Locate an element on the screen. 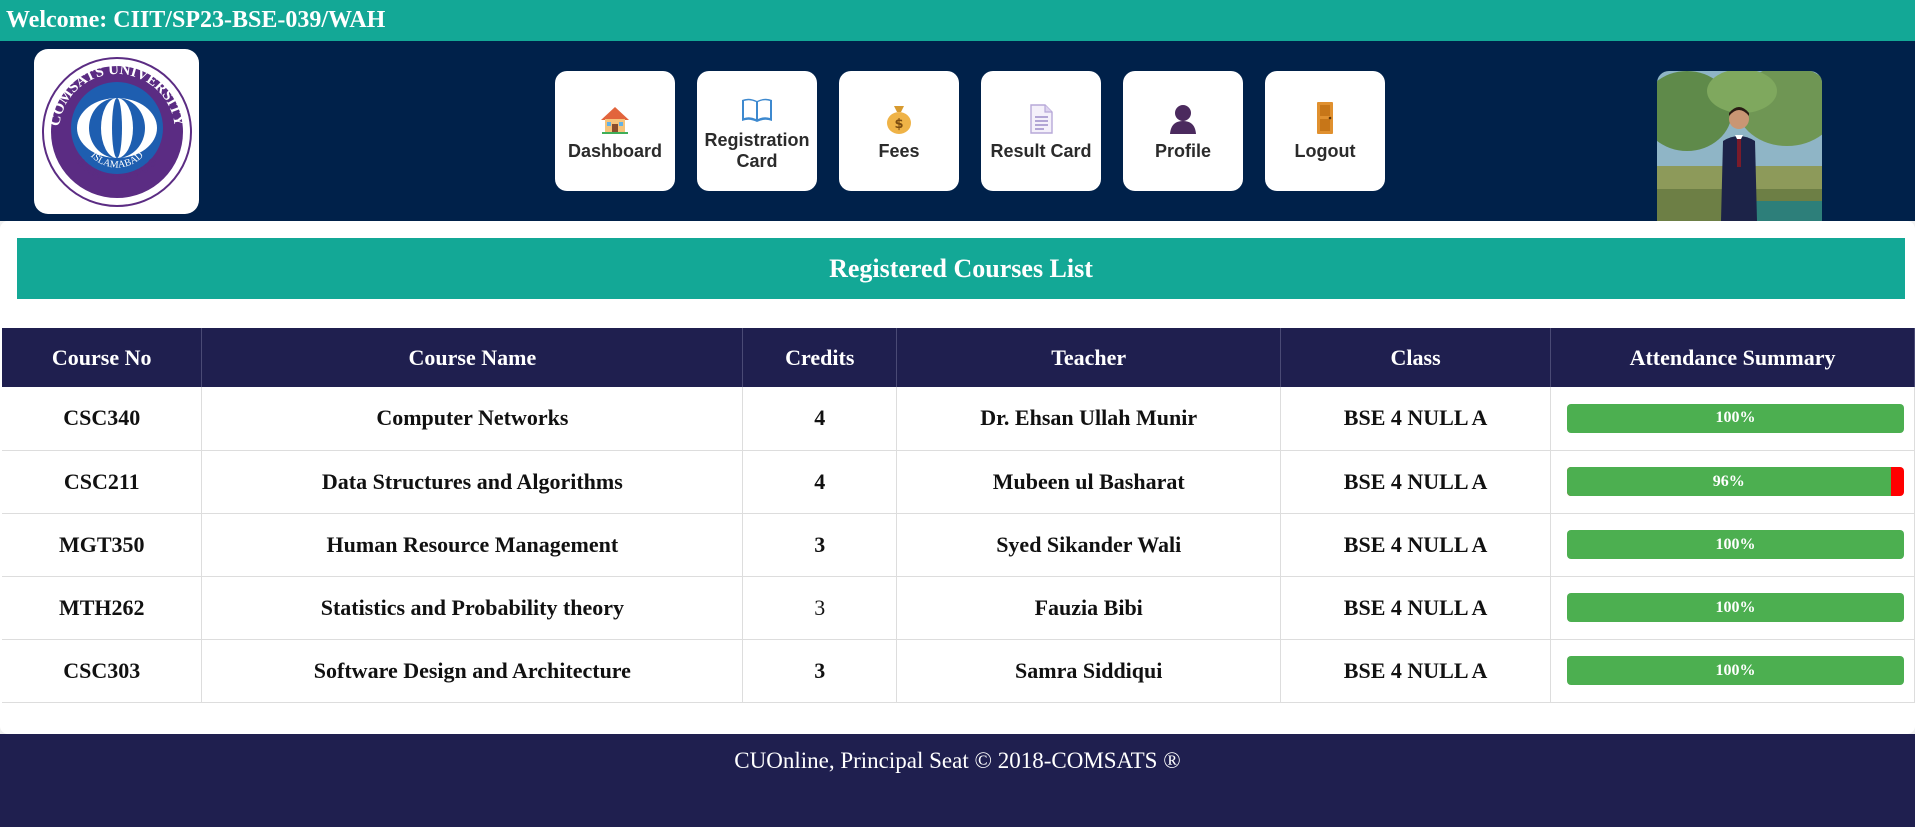 The width and height of the screenshot is (1915, 827). nav-registration-card-button: Registration Card is located at coordinates (757, 131).